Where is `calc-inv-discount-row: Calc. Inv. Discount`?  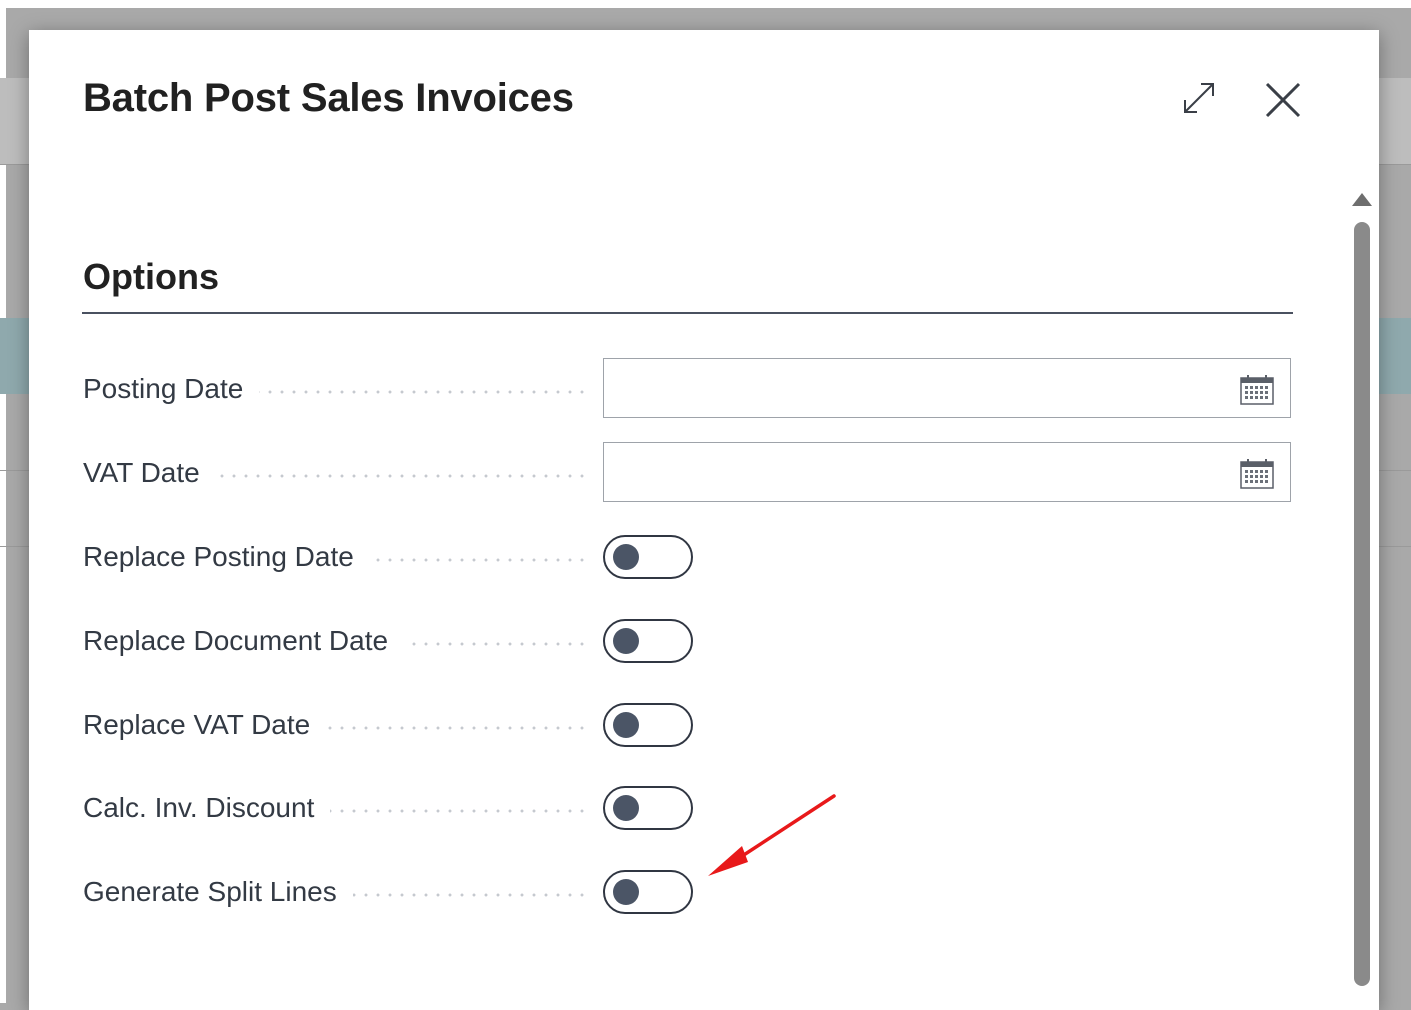 calc-inv-discount-row: Calc. Inv. Discount is located at coordinates (688, 808).